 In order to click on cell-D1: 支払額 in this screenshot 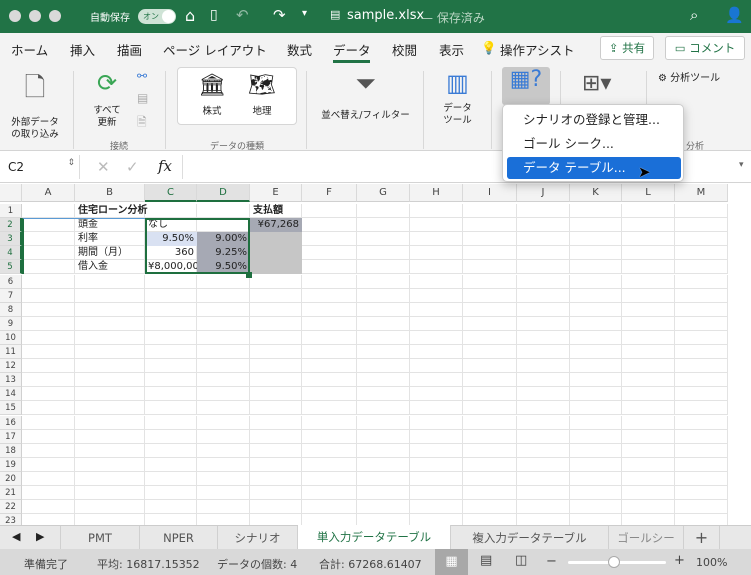, I will do `click(276, 211)`.